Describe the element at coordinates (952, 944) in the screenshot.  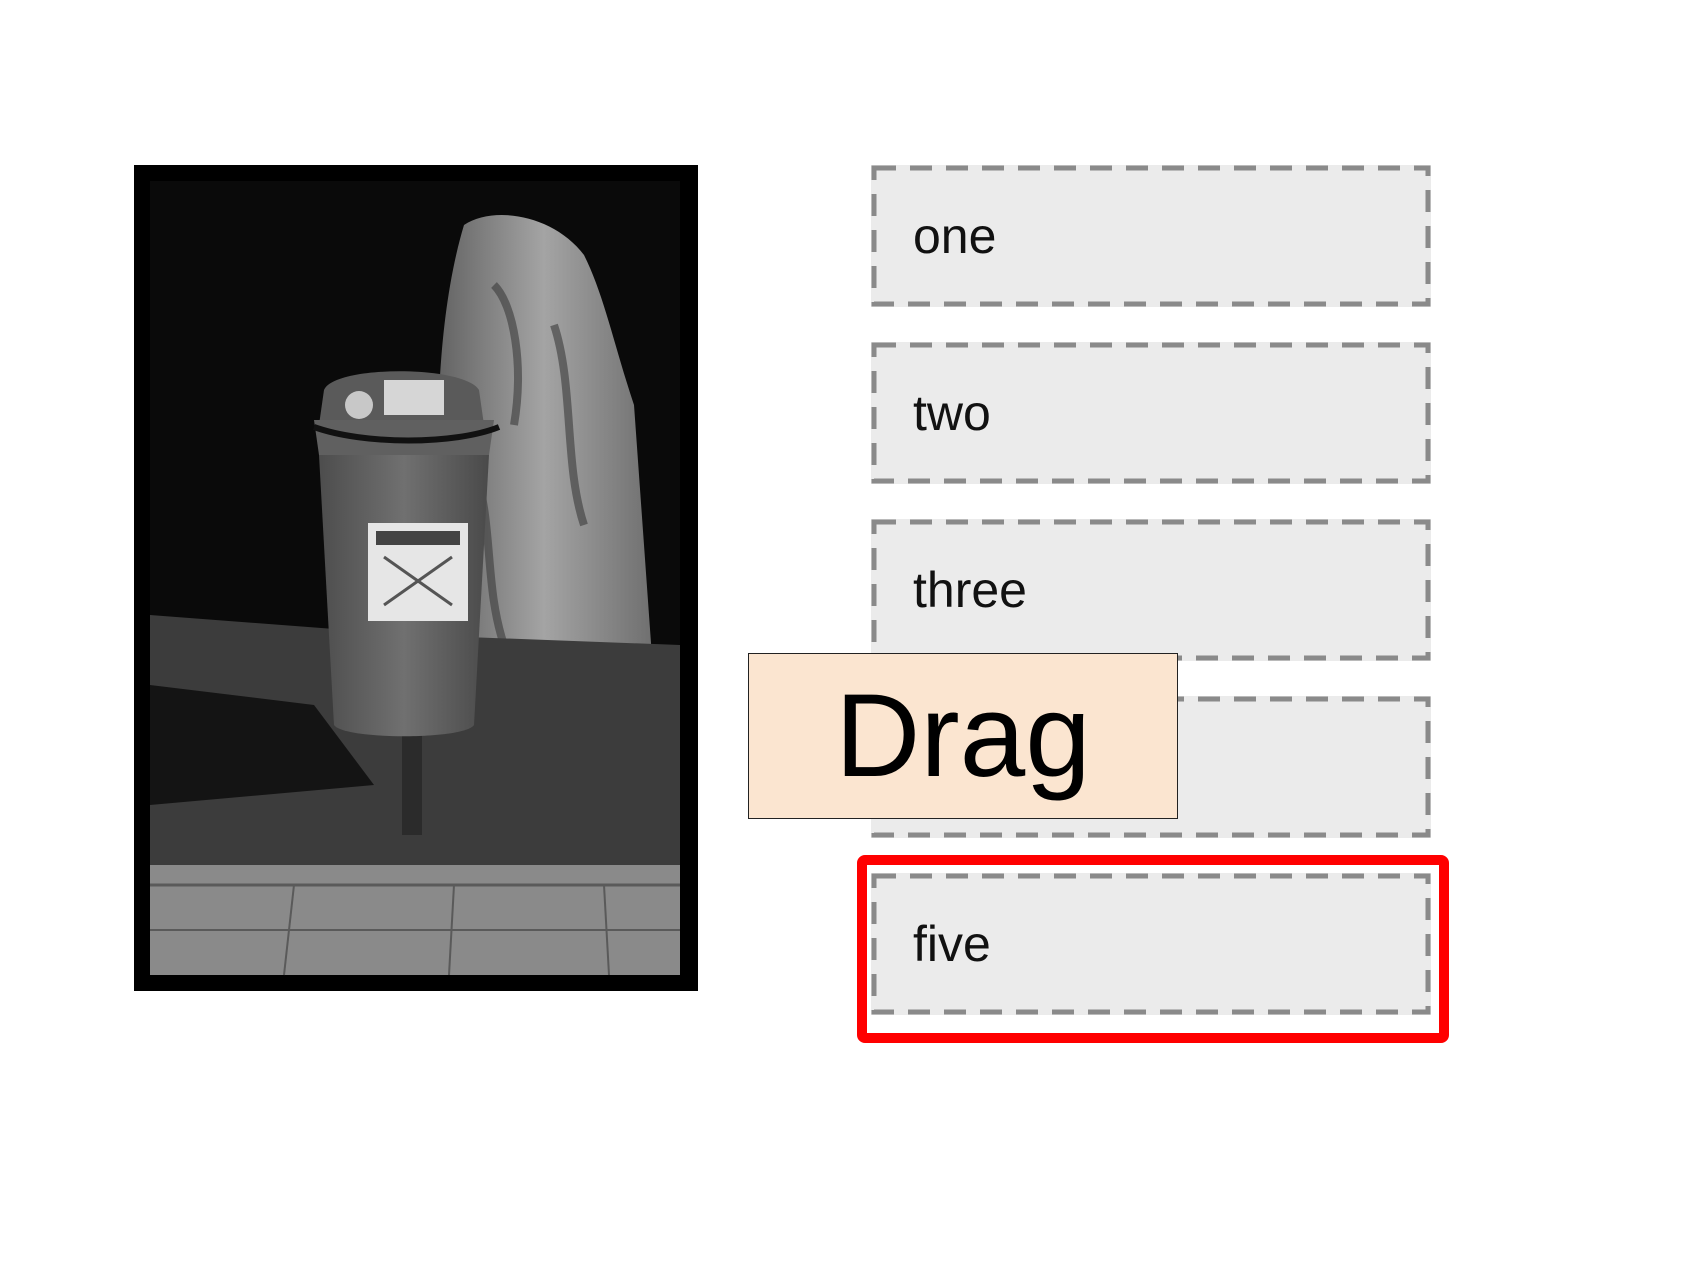
I see `dropzone-label: five` at that location.